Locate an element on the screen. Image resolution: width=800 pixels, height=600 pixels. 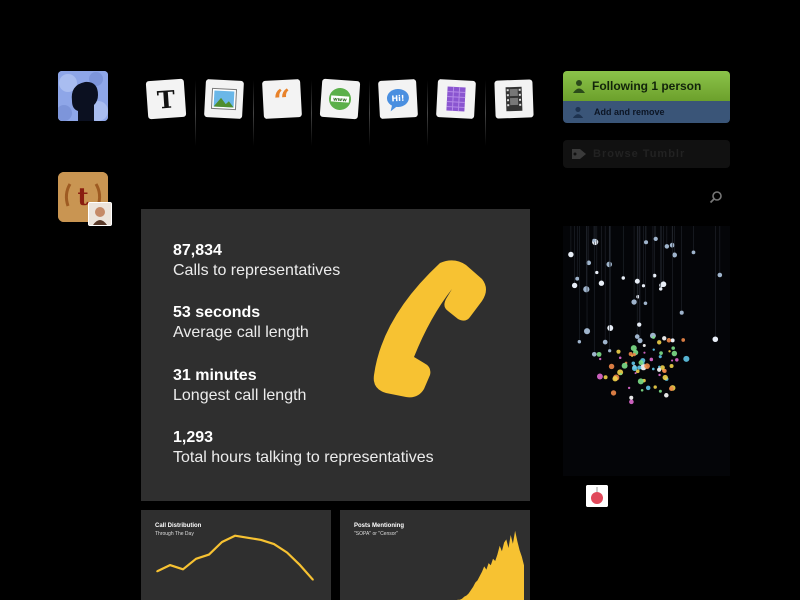
light-installation-image is located at coordinates (645, 315).